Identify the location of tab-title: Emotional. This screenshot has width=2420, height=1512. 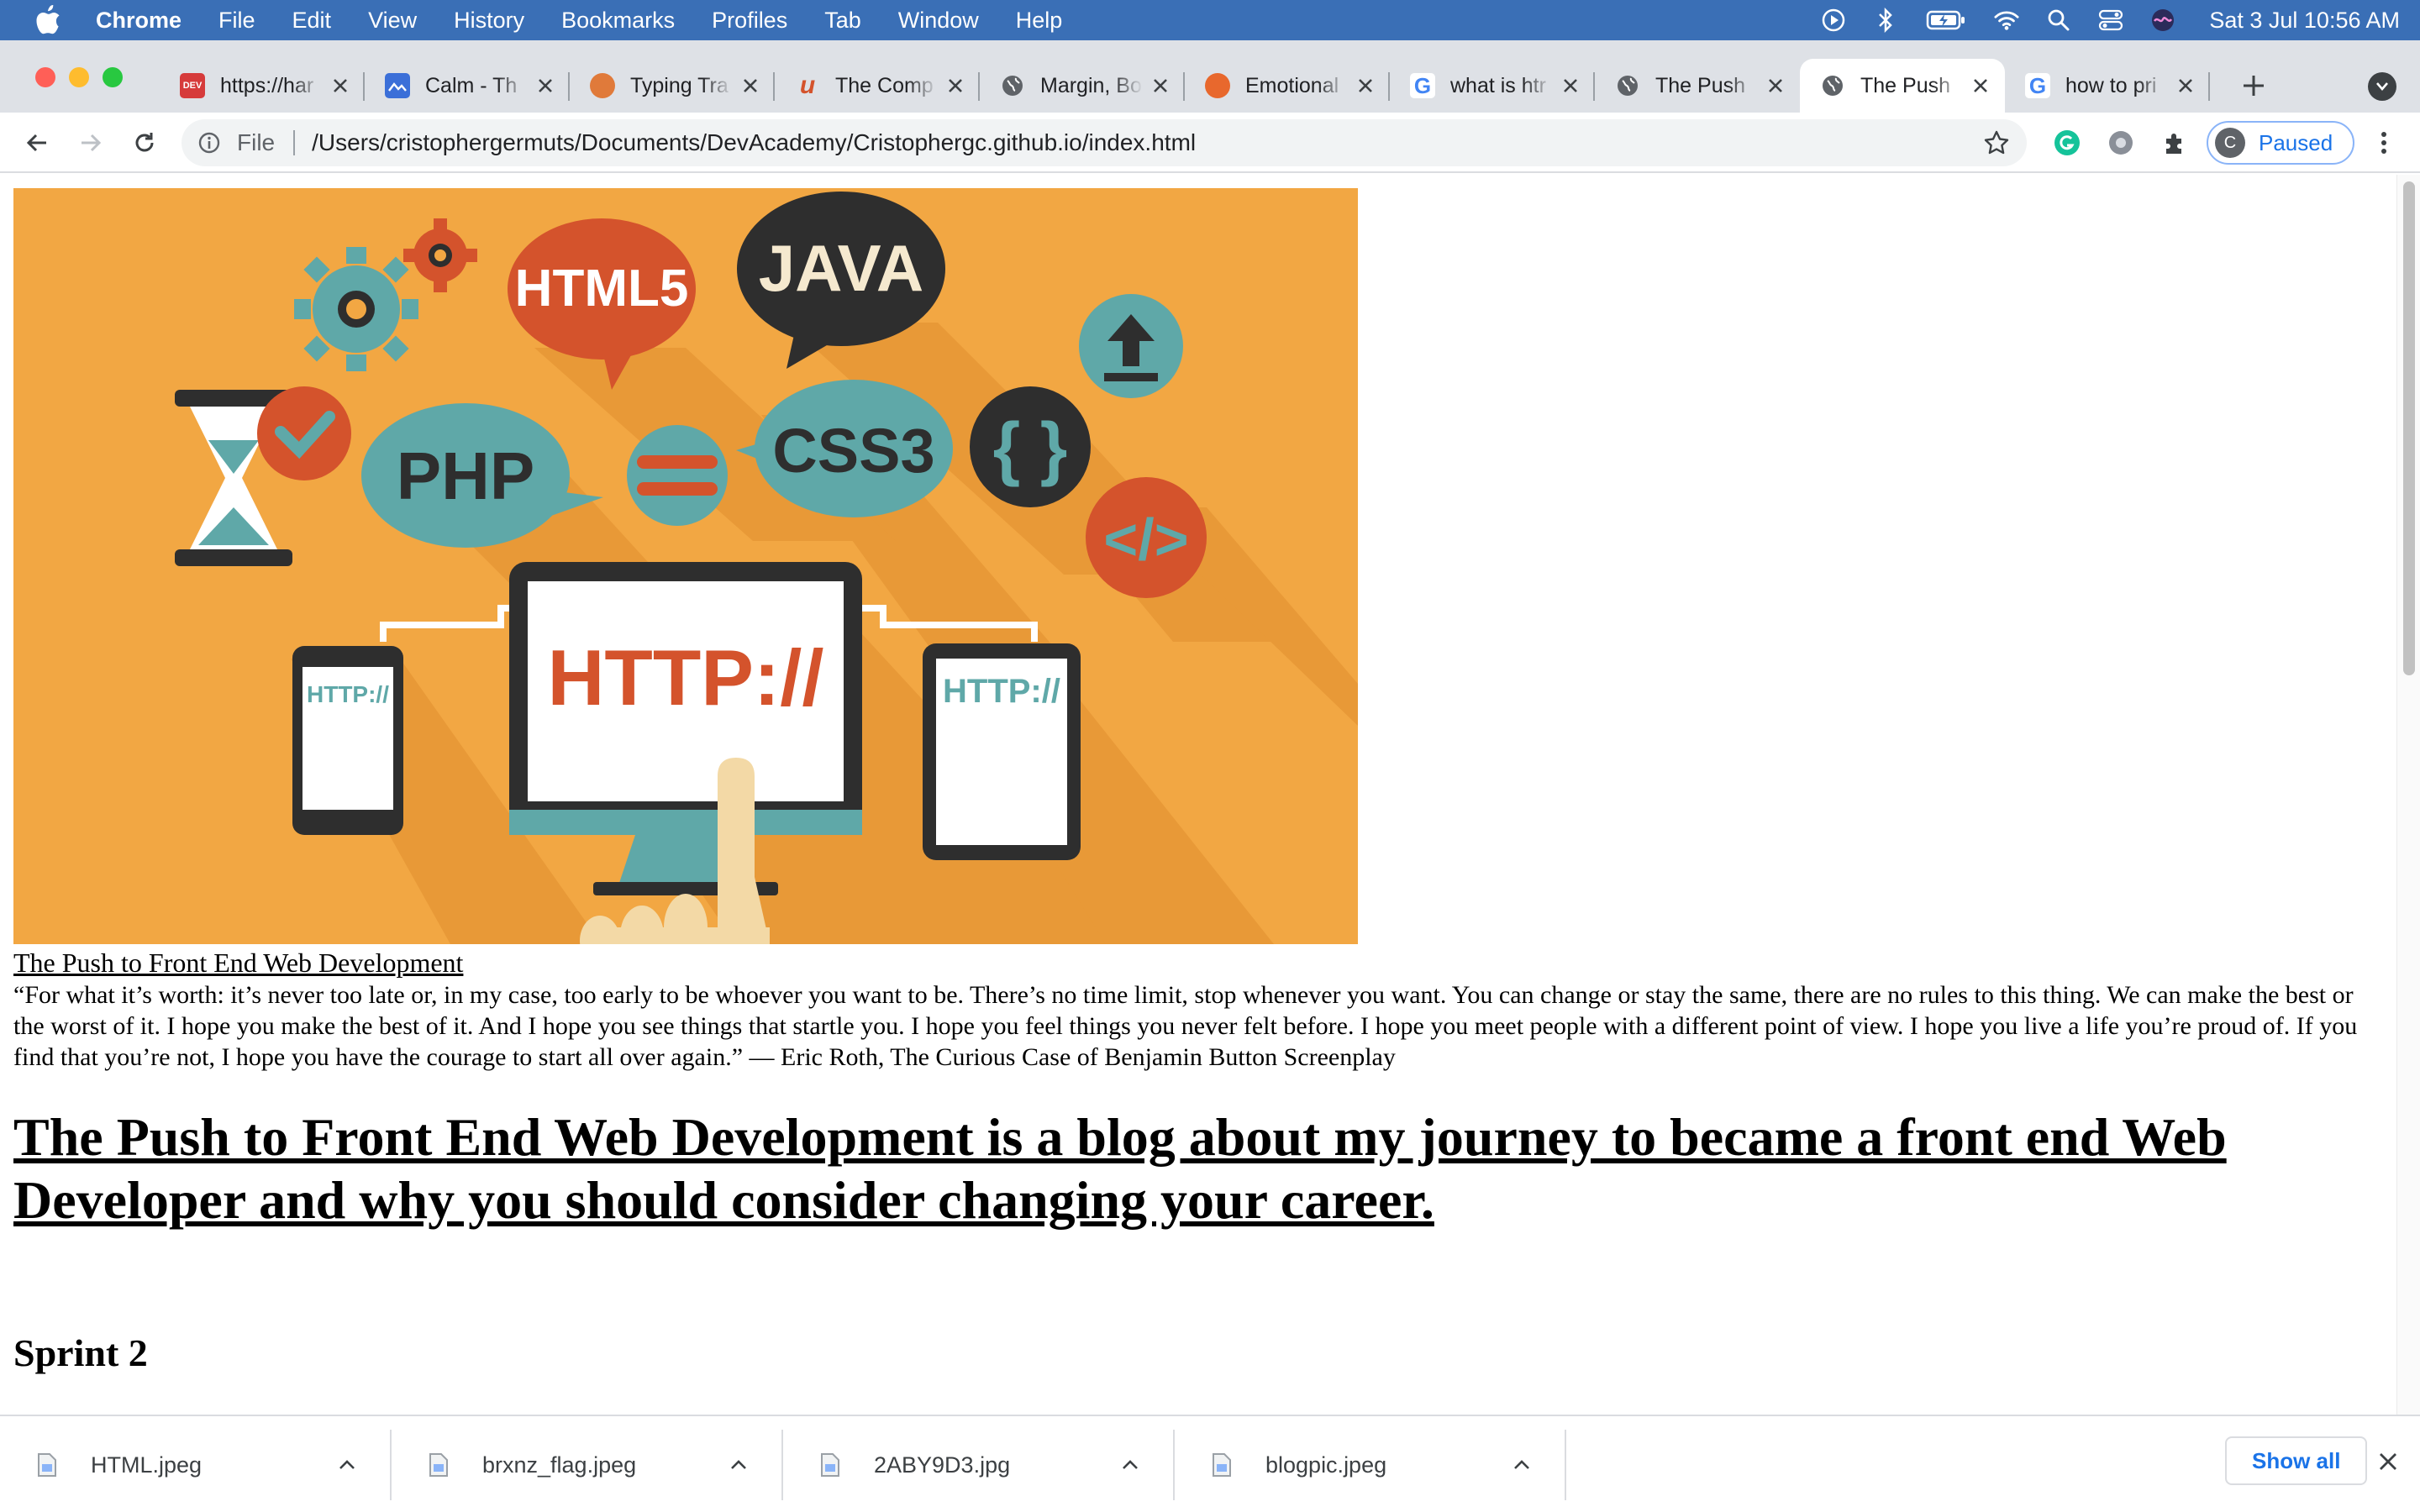
(1292, 85).